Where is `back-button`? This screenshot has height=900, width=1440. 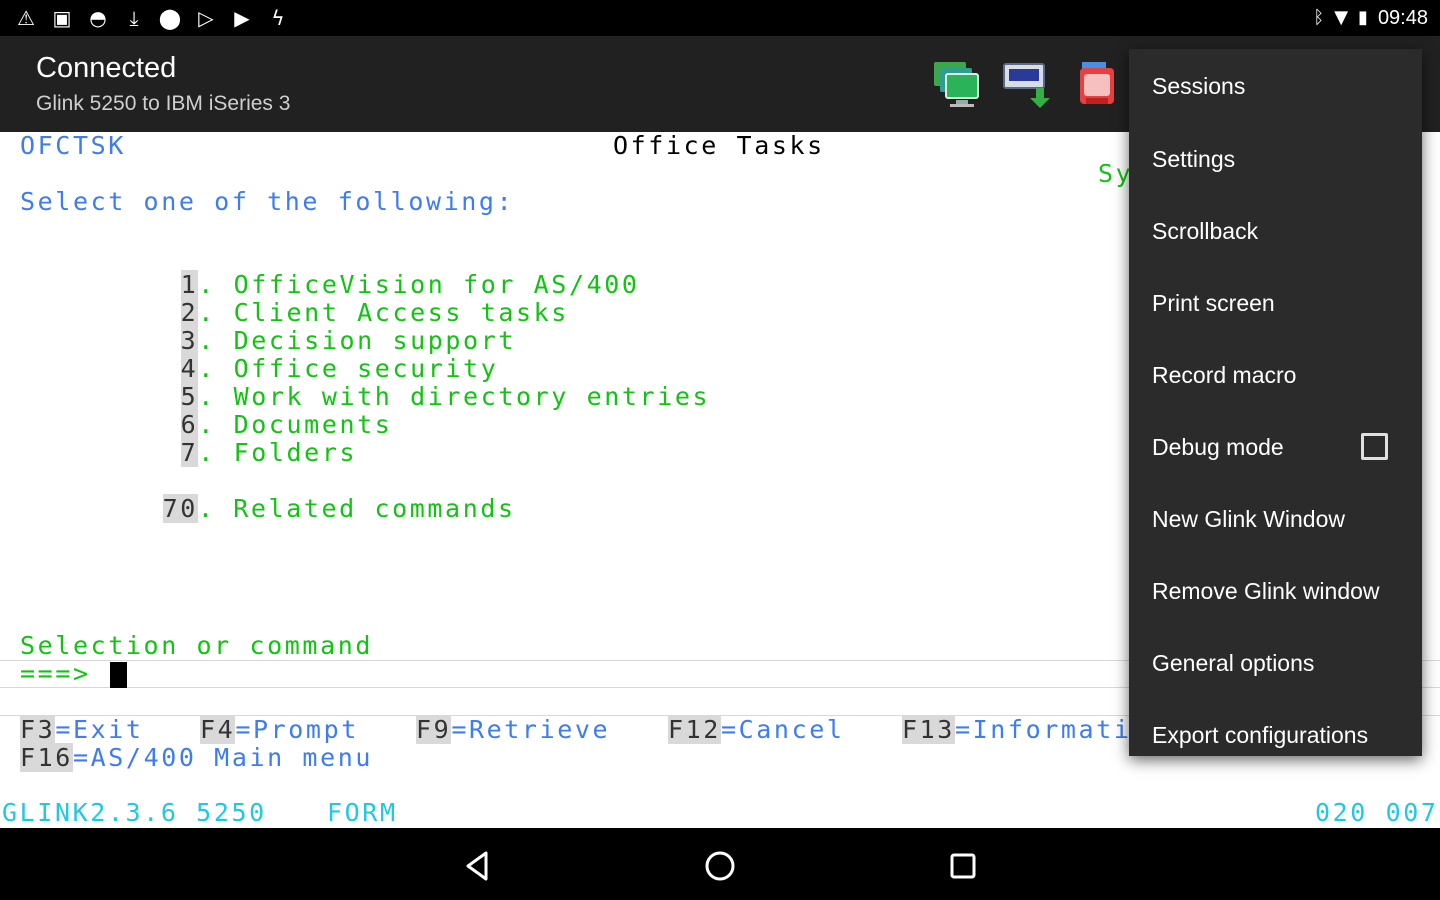
back-button is located at coordinates (478, 866).